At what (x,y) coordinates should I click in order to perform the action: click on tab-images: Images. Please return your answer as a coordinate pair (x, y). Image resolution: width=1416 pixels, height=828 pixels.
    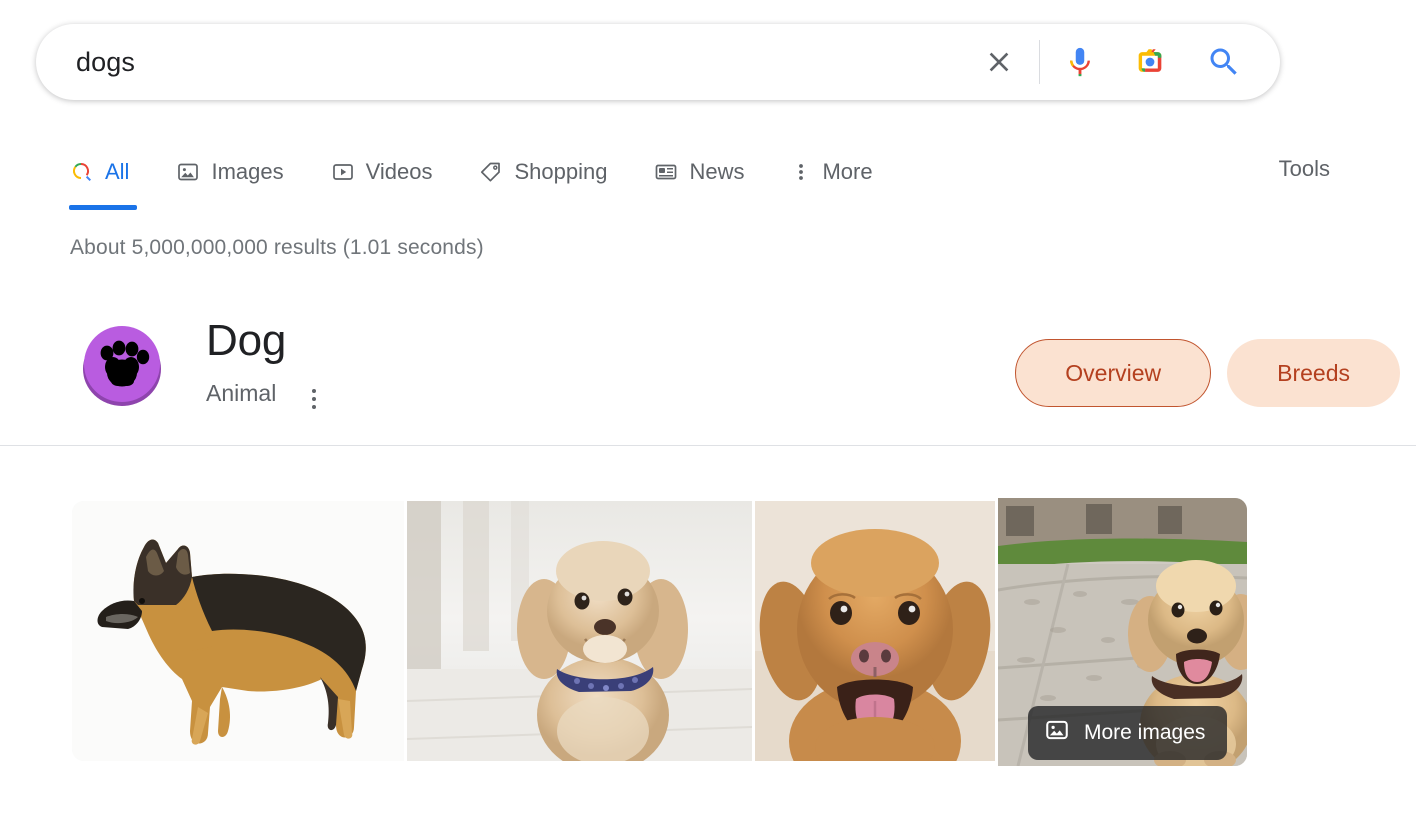
    Looking at the image, I should click on (230, 172).